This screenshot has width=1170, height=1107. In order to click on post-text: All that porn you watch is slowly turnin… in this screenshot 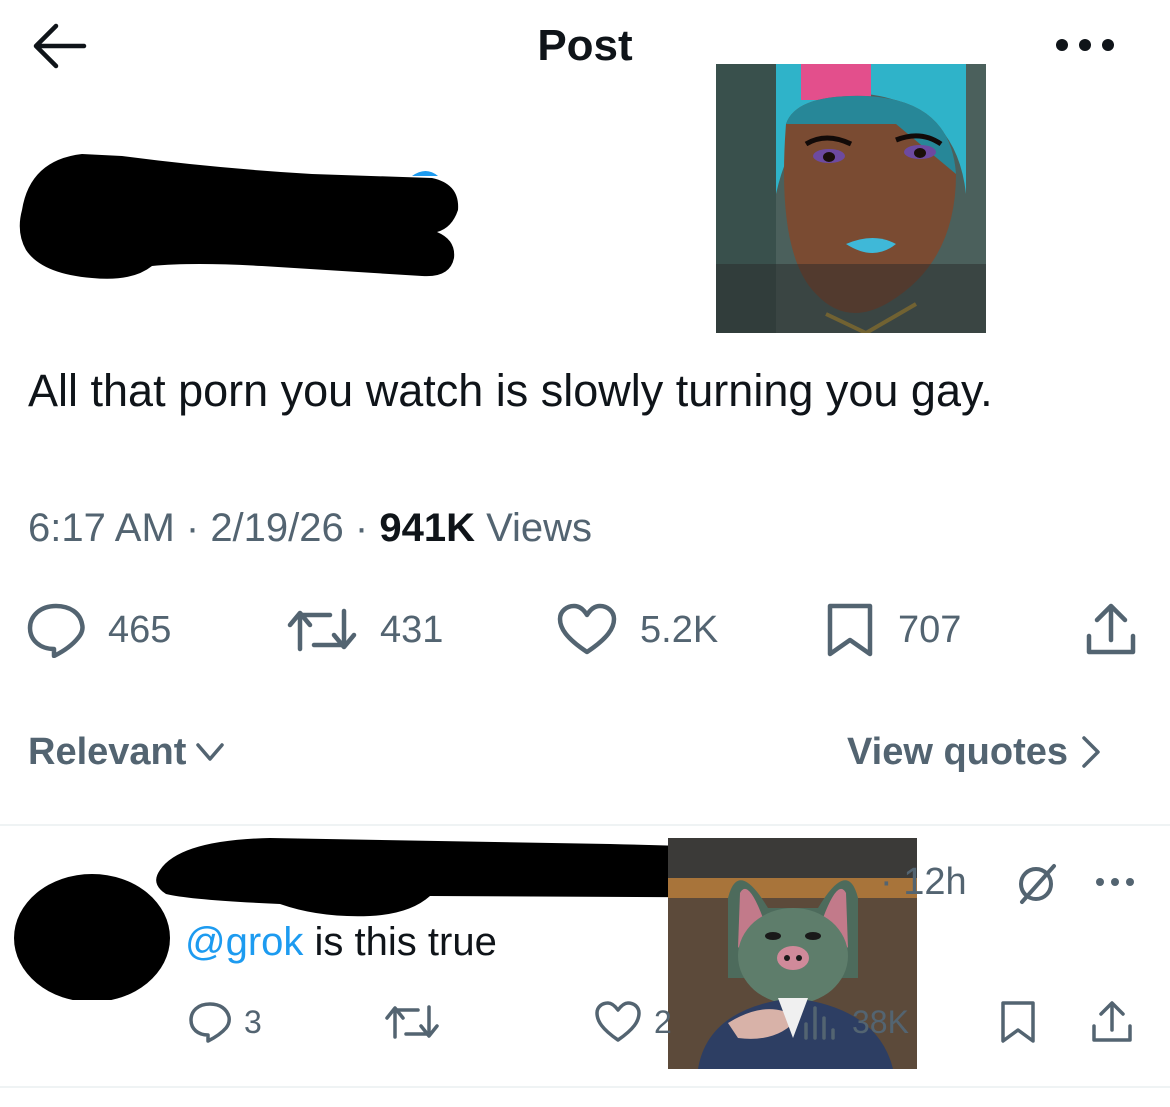, I will do `click(510, 390)`.